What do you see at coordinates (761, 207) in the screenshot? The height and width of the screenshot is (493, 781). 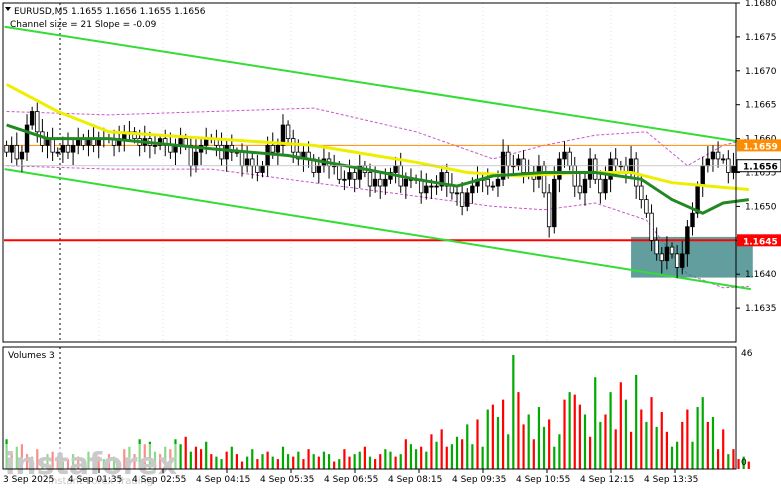 I see `price-tick-label: 1.1650` at bounding box center [761, 207].